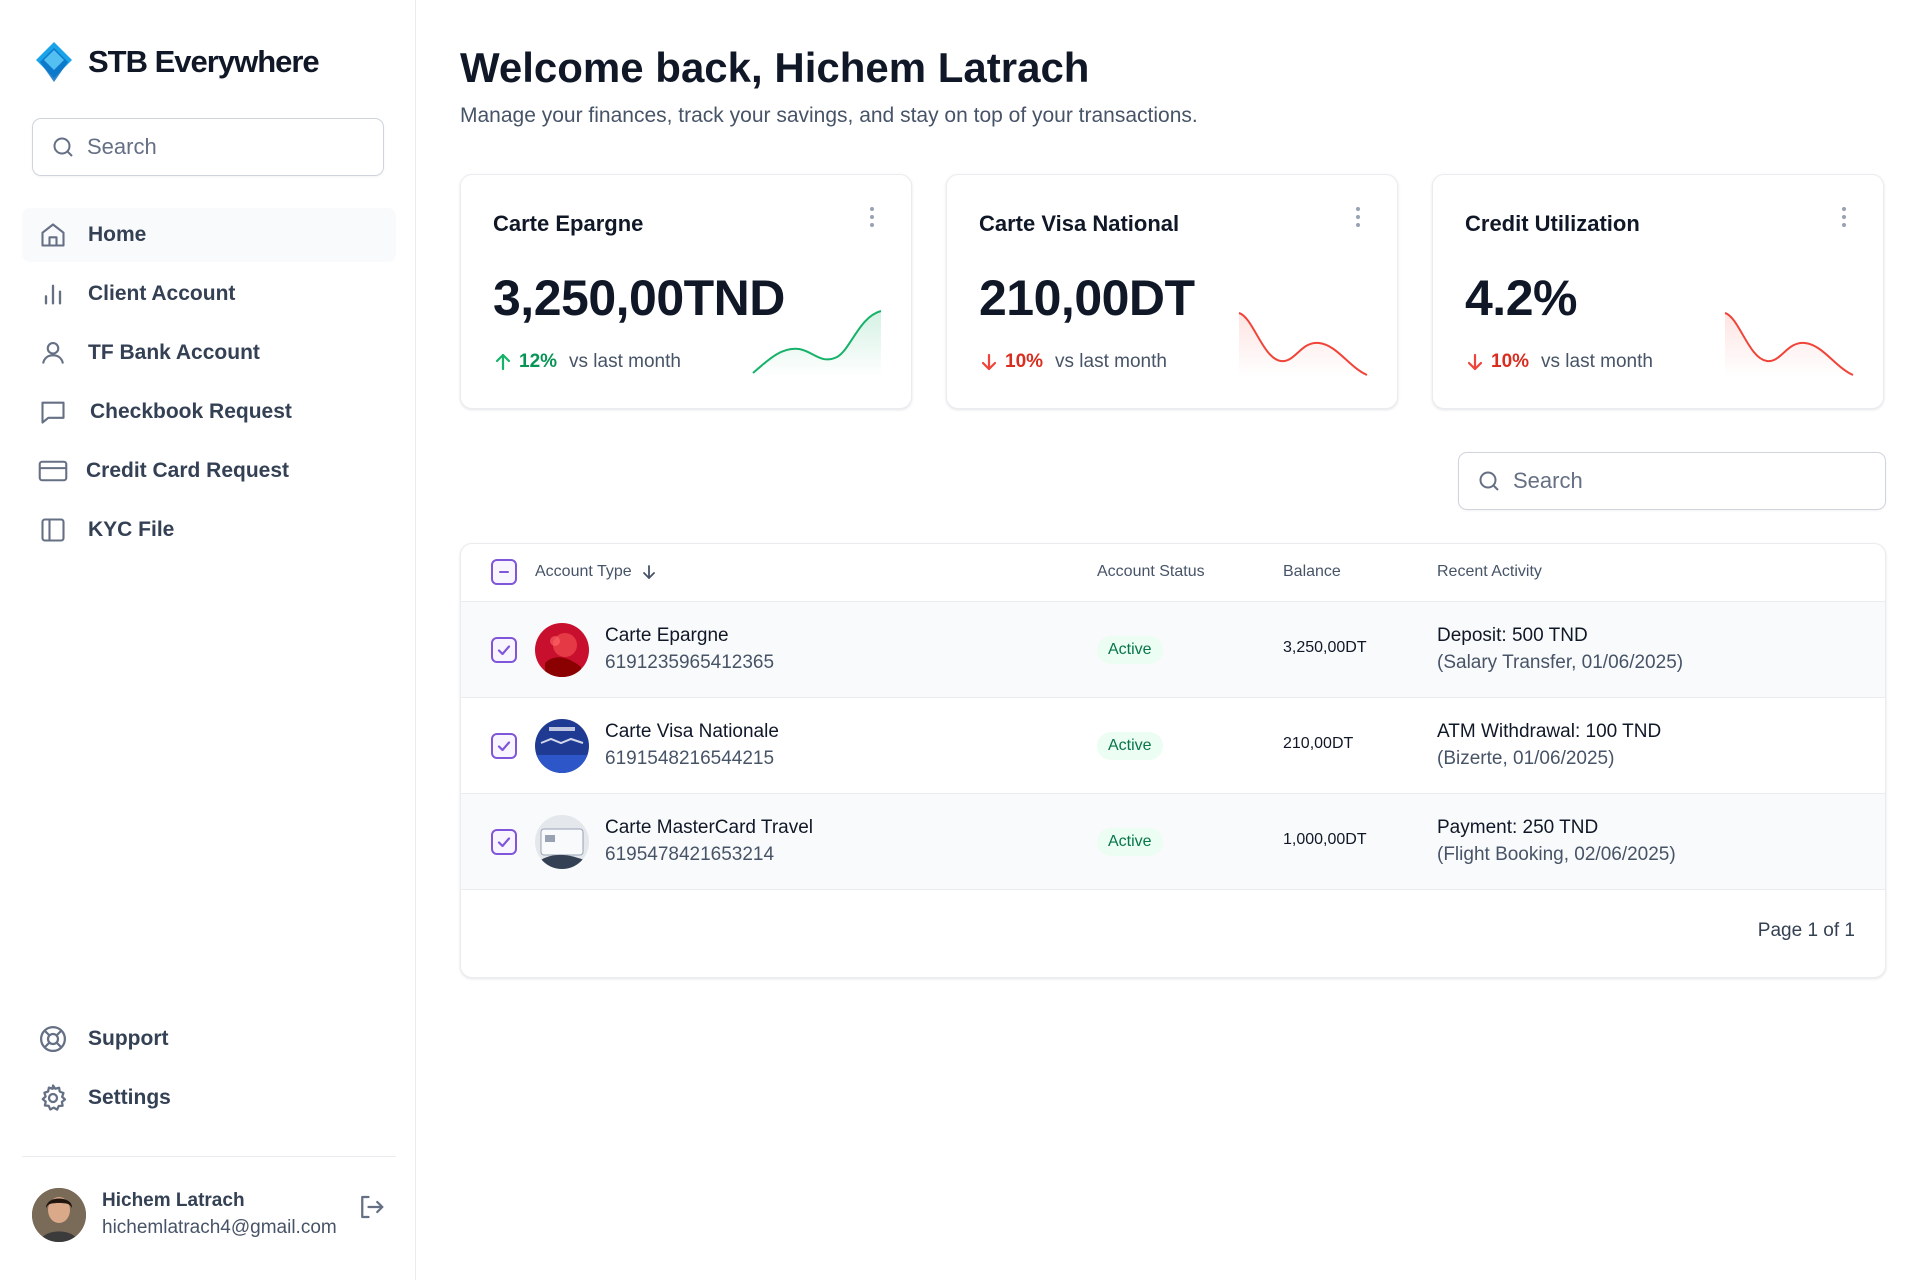 Image resolution: width=1920 pixels, height=1280 pixels. What do you see at coordinates (162, 293) in the screenshot?
I see `sidebar-item-label: Client Account` at bounding box center [162, 293].